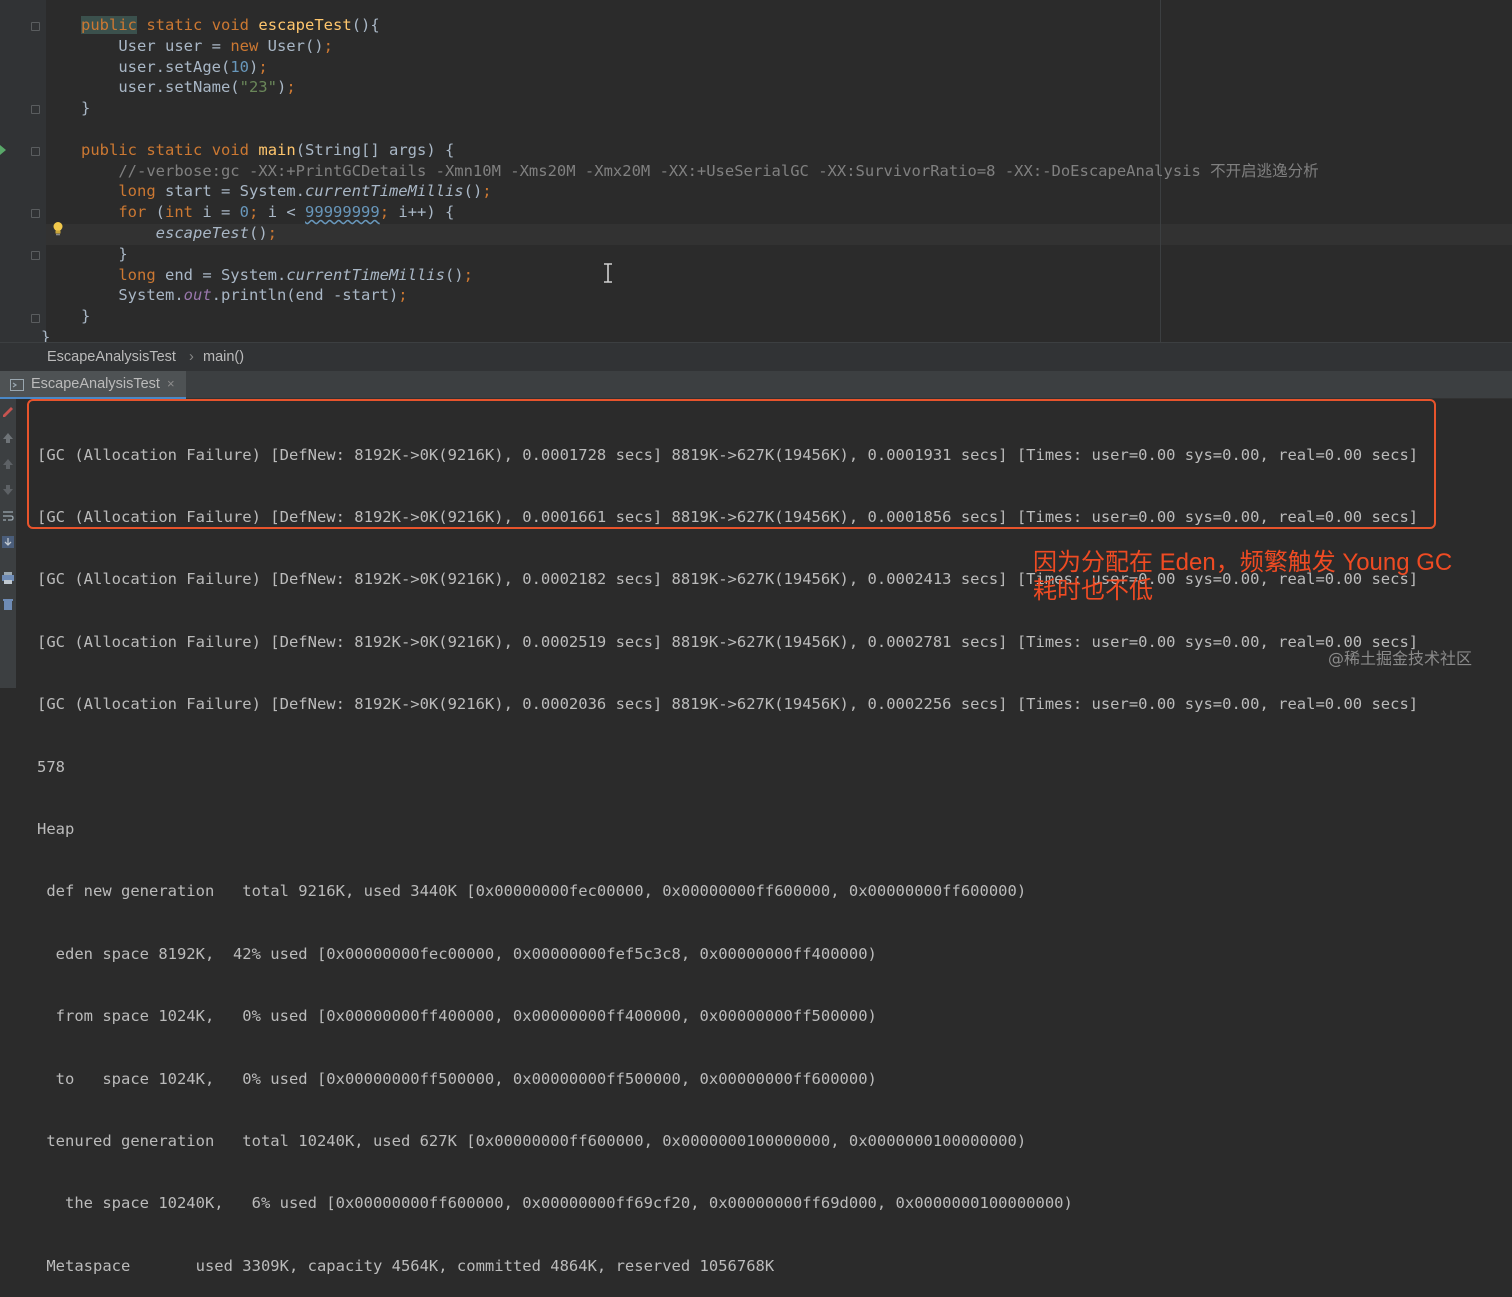  What do you see at coordinates (156, 45) in the screenshot?
I see `code-token: User user =` at bounding box center [156, 45].